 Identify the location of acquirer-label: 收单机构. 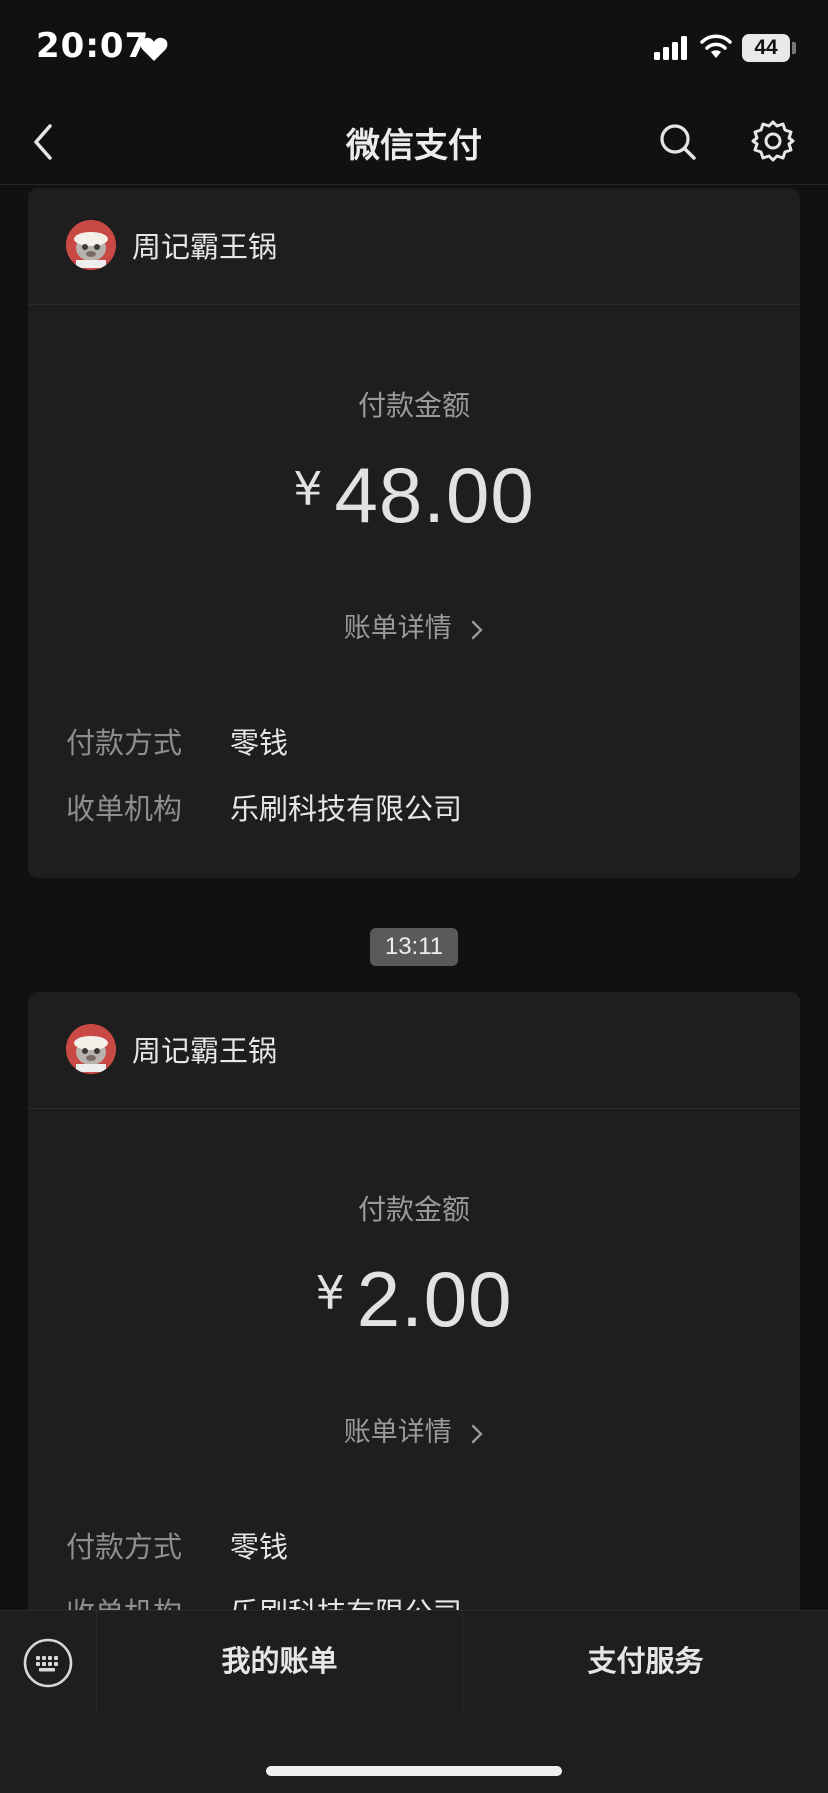
(124, 809).